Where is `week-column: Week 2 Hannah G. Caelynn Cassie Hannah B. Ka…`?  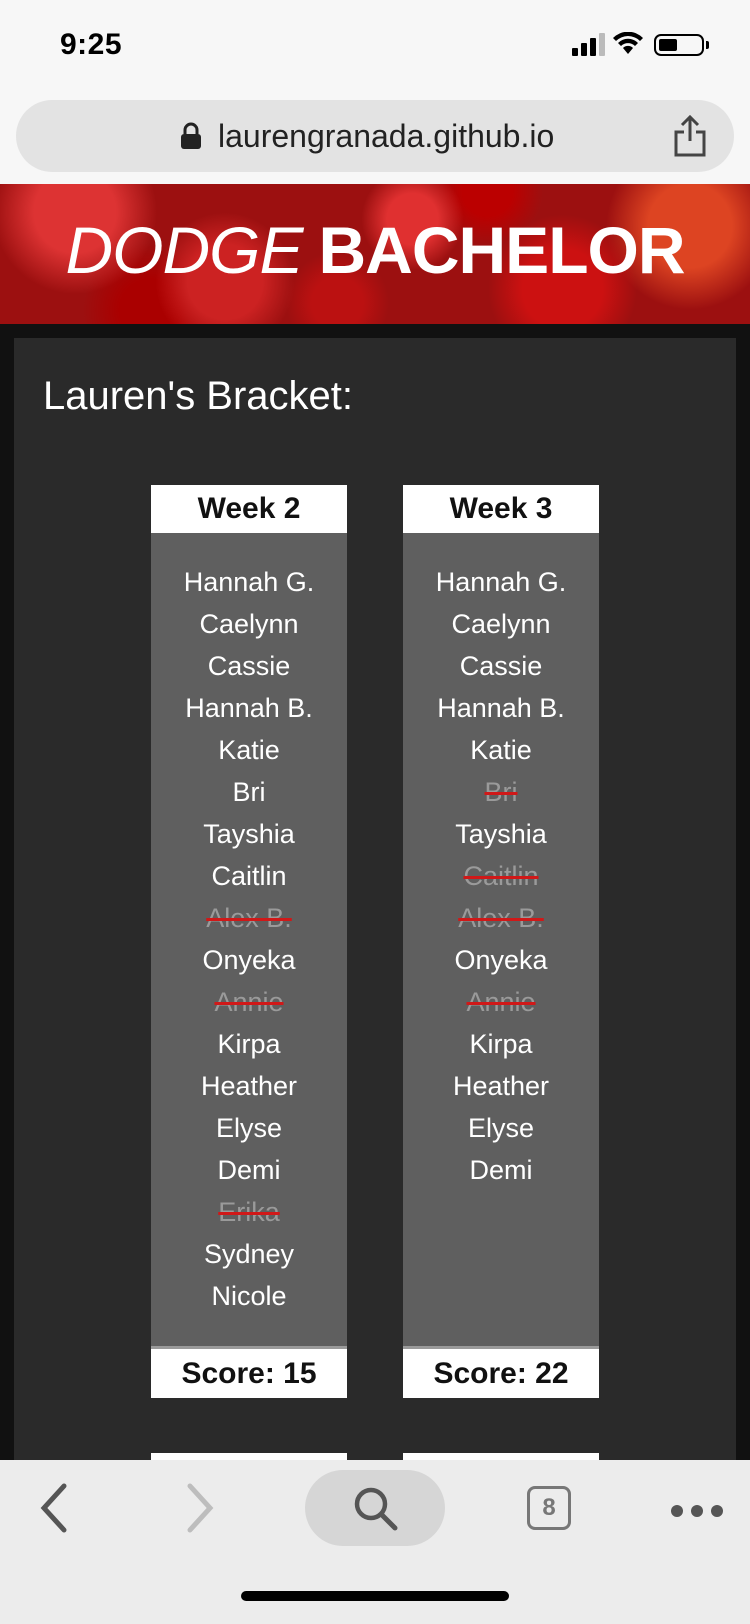 week-column: Week 2 Hannah G. Caelynn Cassie Hannah B. Ka… is located at coordinates (249, 941).